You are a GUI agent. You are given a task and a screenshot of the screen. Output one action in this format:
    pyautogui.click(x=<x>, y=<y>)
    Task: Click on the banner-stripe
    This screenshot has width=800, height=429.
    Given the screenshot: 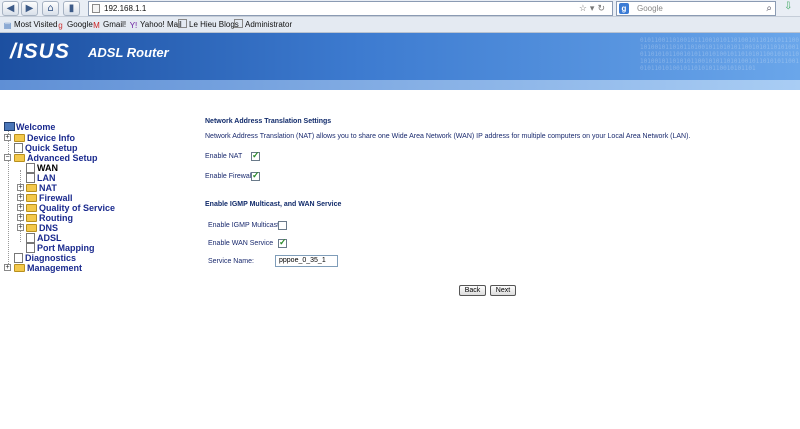 What is the action you would take?
    pyautogui.click(x=400, y=85)
    